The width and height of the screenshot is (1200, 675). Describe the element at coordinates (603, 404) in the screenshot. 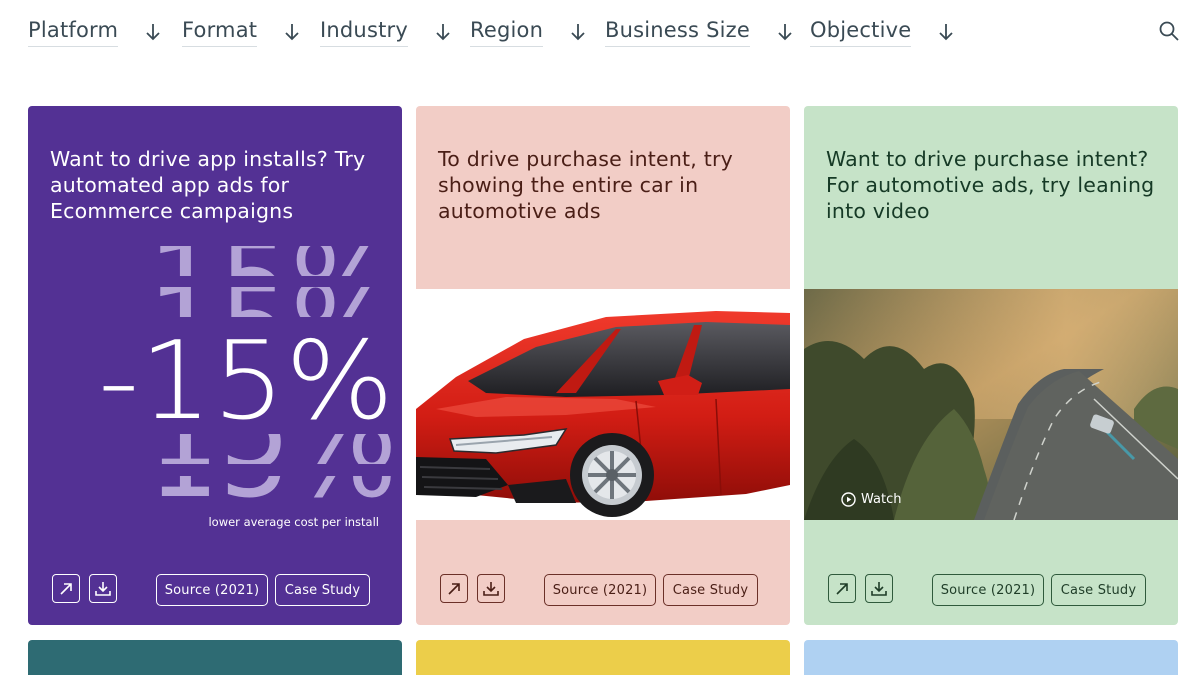

I see `car-image` at that location.